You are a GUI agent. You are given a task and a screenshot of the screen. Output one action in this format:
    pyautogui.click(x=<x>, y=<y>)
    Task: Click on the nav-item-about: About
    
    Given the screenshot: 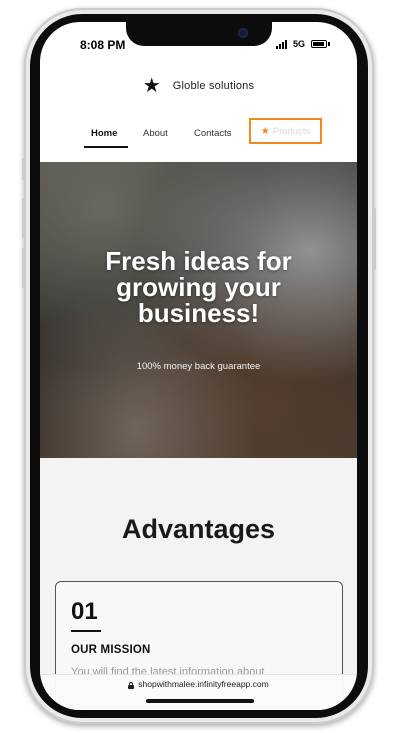 What is the action you would take?
    pyautogui.click(x=155, y=133)
    